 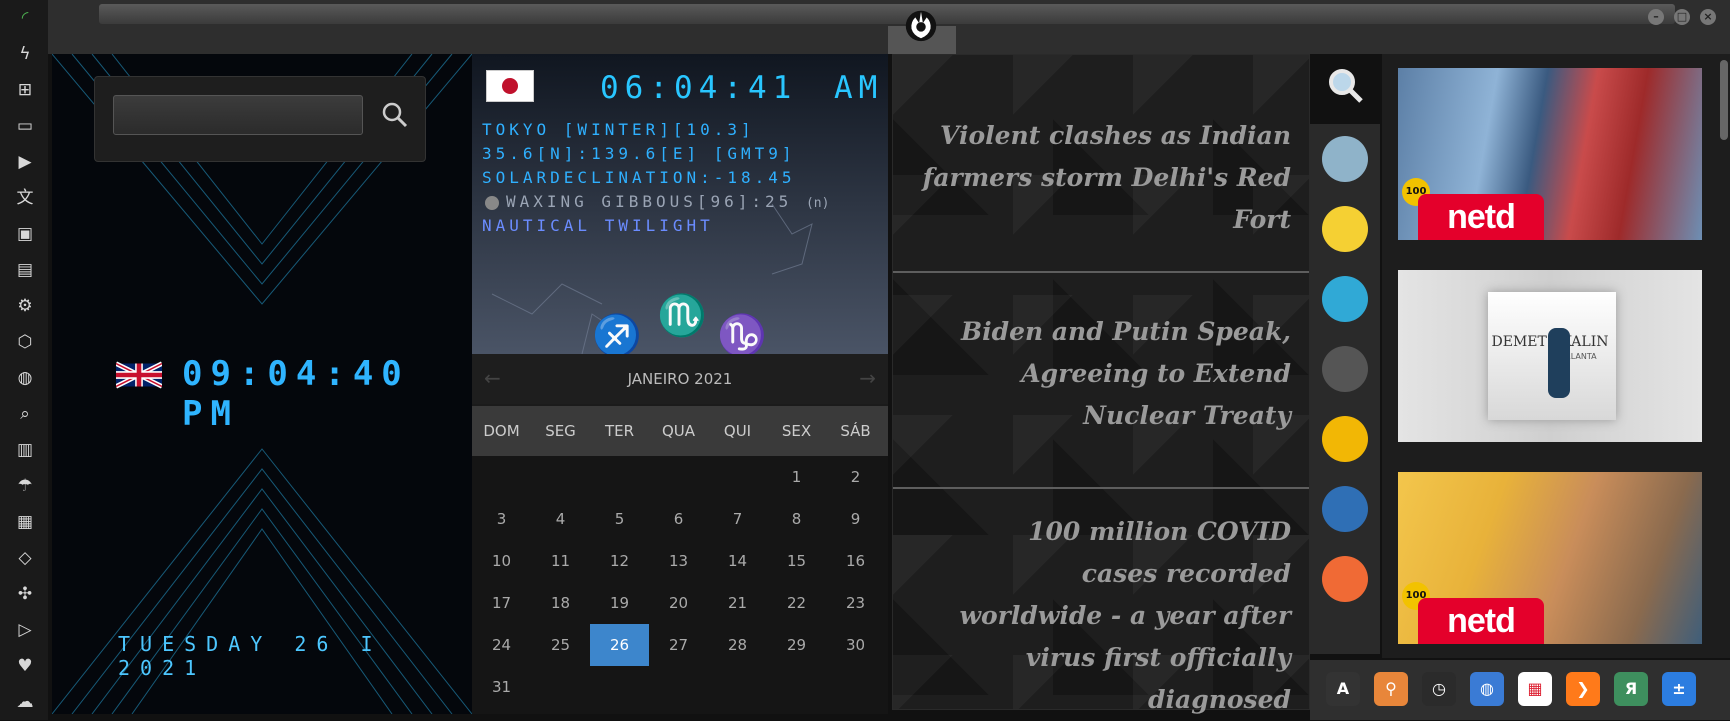 What do you see at coordinates (1708, 17) in the screenshot?
I see `close-button: ×` at bounding box center [1708, 17].